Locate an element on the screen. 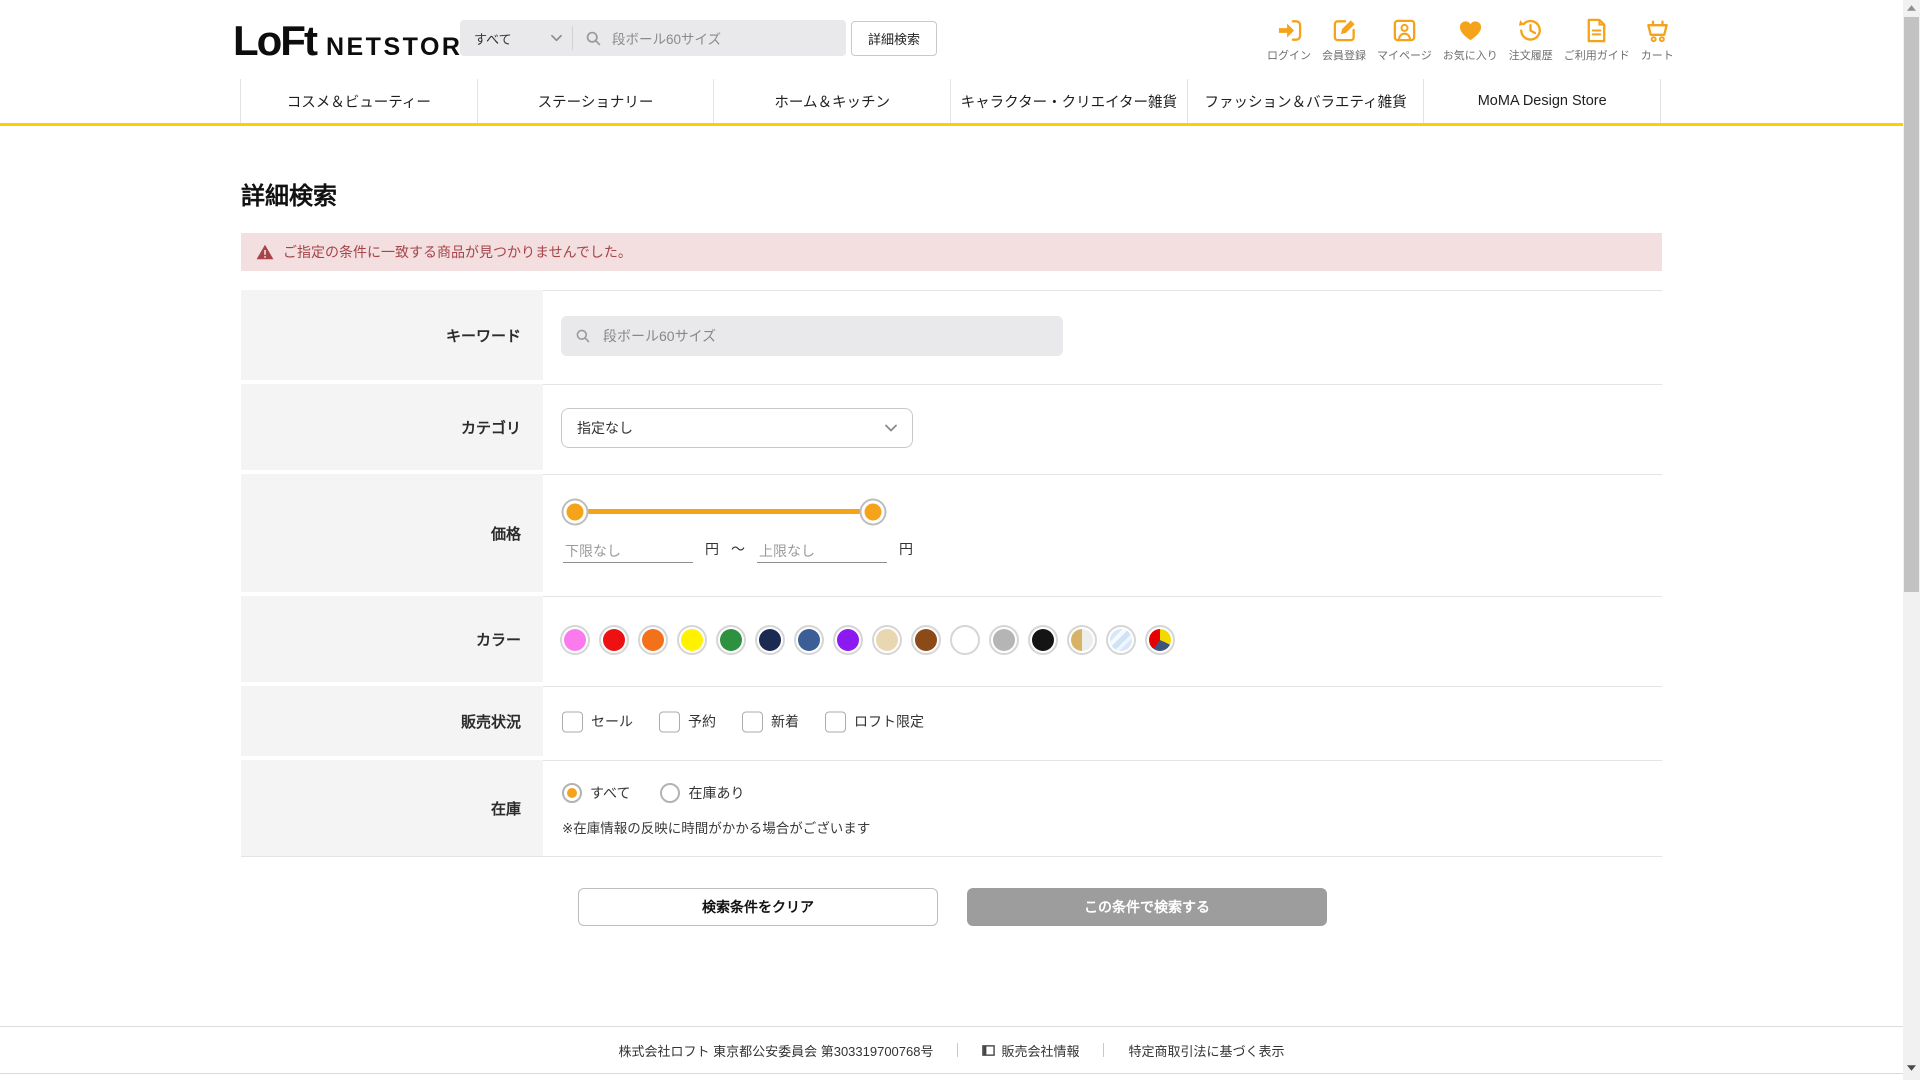  error-banner: ご指定の条件に一致する商品が見つかりませんでした。 is located at coordinates (951, 252).